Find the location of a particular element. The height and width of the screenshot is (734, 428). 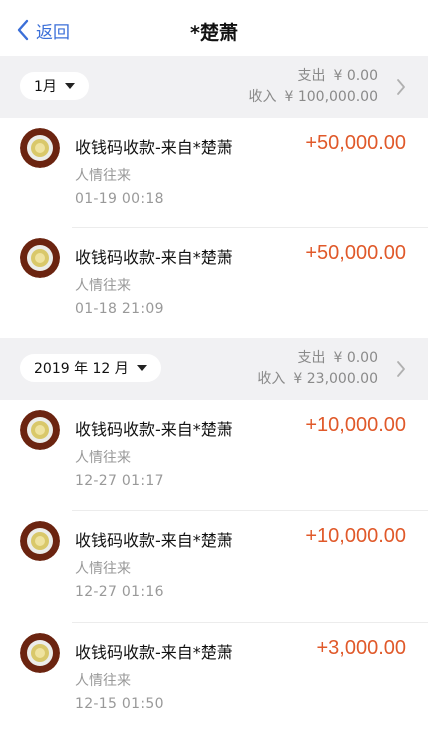

page-title: *楚萧 is located at coordinates (214, 33).